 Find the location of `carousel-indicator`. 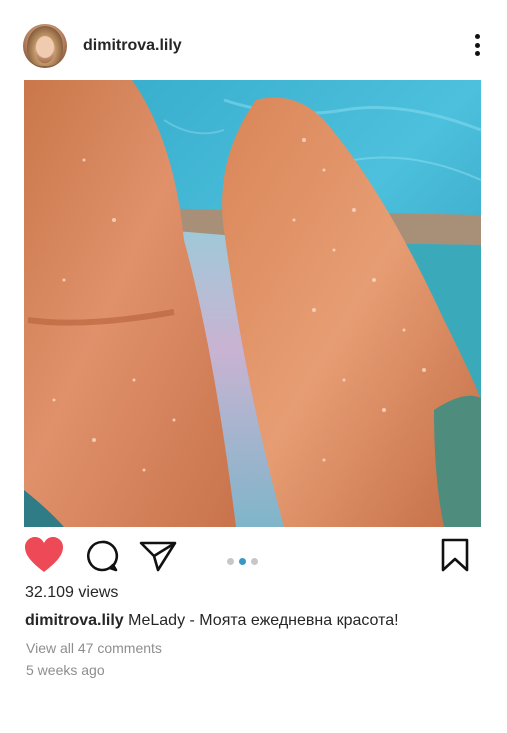

carousel-indicator is located at coordinates (245, 559).